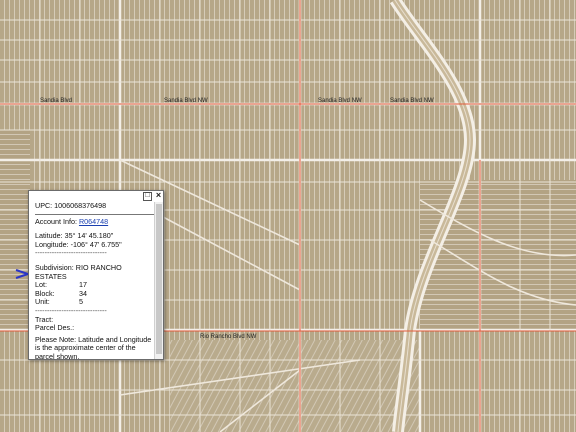 The height and width of the screenshot is (432, 576). I want to click on scrollbar-thumb, so click(159, 279).